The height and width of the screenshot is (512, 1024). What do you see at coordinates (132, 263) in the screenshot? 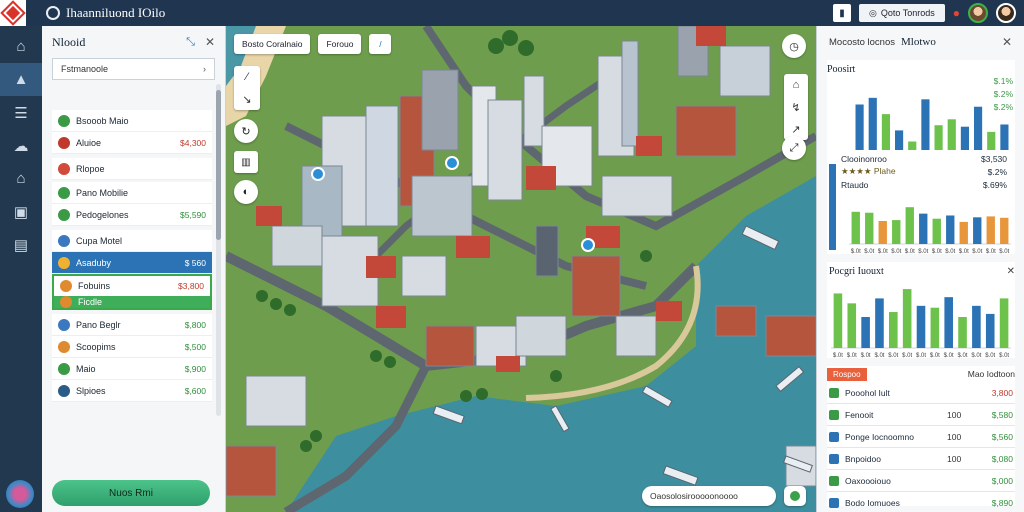
I see `building-list-item: Asaduby $ 560` at bounding box center [132, 263].